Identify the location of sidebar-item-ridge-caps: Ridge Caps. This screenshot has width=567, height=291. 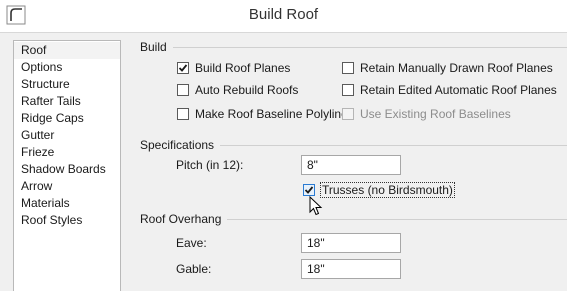
(67, 118).